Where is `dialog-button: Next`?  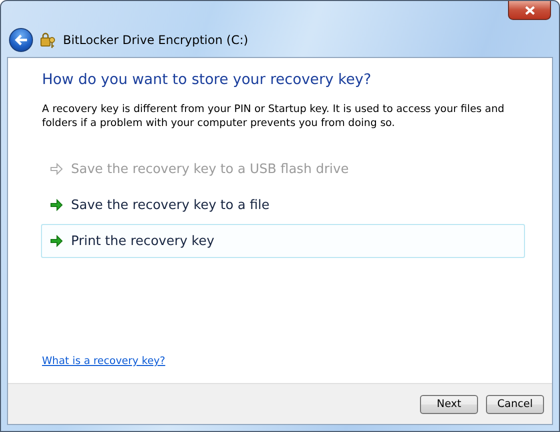
dialog-button: Next is located at coordinates (449, 404).